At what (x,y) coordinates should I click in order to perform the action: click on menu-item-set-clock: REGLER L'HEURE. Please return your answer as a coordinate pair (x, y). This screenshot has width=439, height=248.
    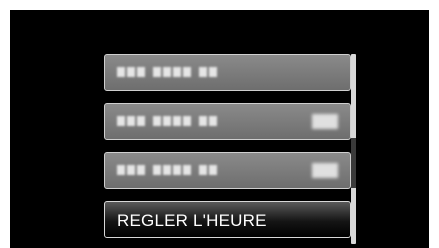
    Looking at the image, I should click on (227, 219).